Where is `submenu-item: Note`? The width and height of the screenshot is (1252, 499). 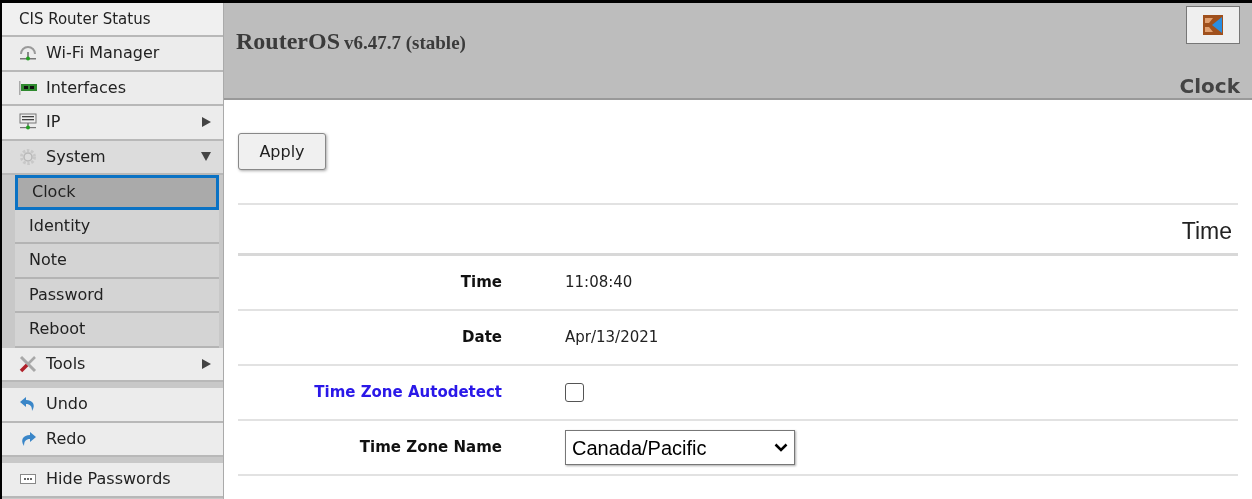
submenu-item: Note is located at coordinates (117, 261).